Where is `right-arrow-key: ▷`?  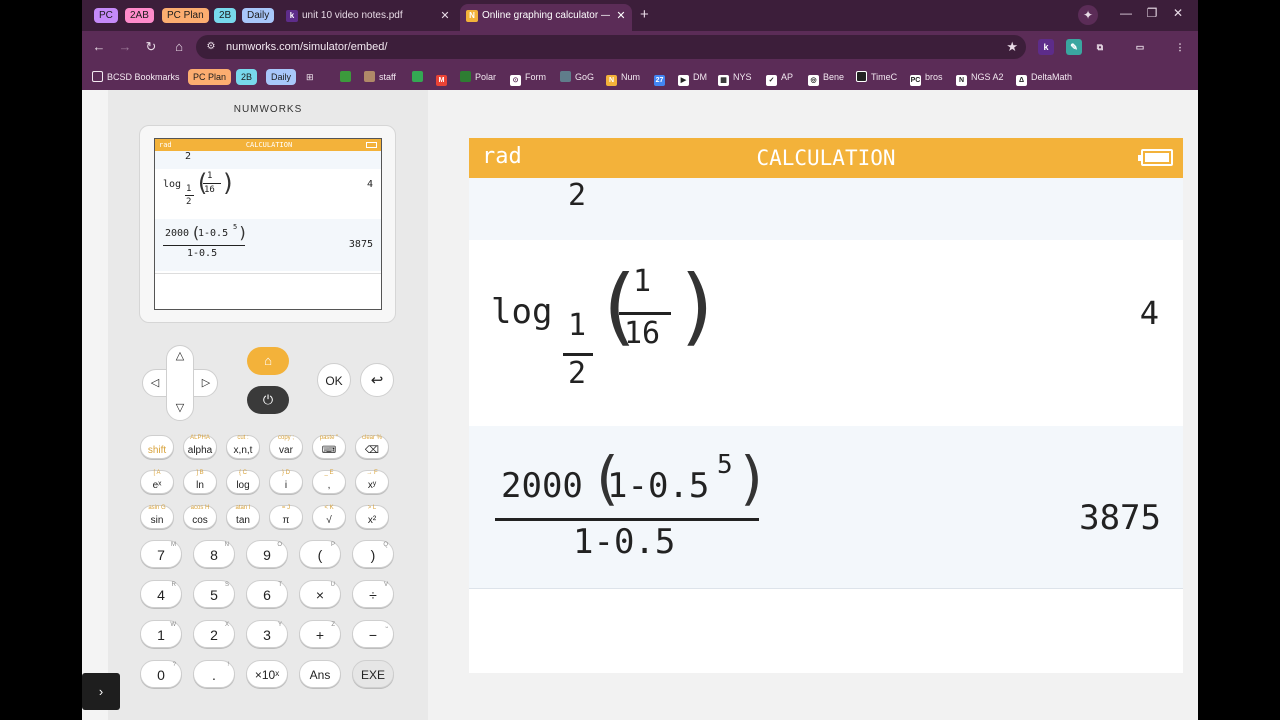 right-arrow-key: ▷ is located at coordinates (206, 382).